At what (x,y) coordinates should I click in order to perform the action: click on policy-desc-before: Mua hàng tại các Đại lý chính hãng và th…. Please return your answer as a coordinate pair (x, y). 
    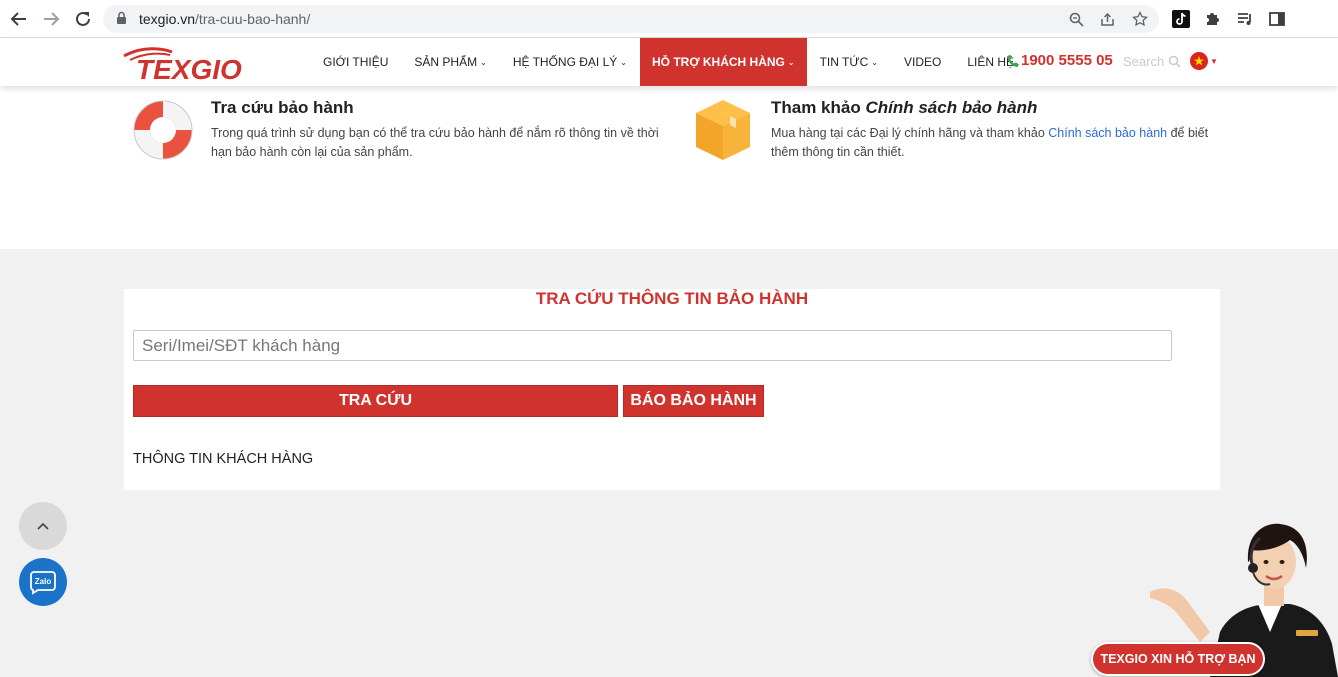
    Looking at the image, I should click on (910, 133).